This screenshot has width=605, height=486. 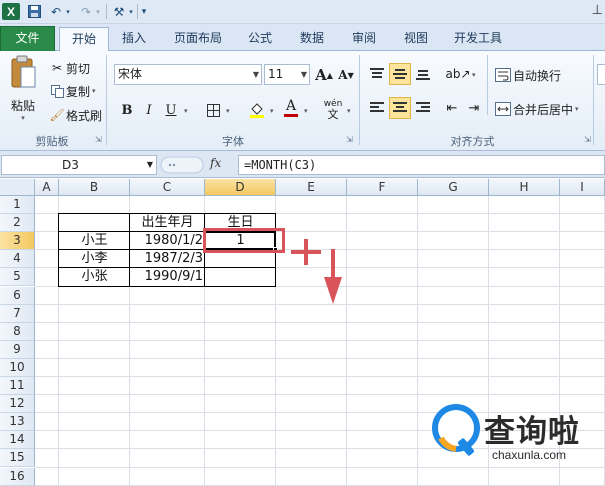 What do you see at coordinates (131, 11) in the screenshot?
I see `tools-dropdown-icon: ▾` at bounding box center [131, 11].